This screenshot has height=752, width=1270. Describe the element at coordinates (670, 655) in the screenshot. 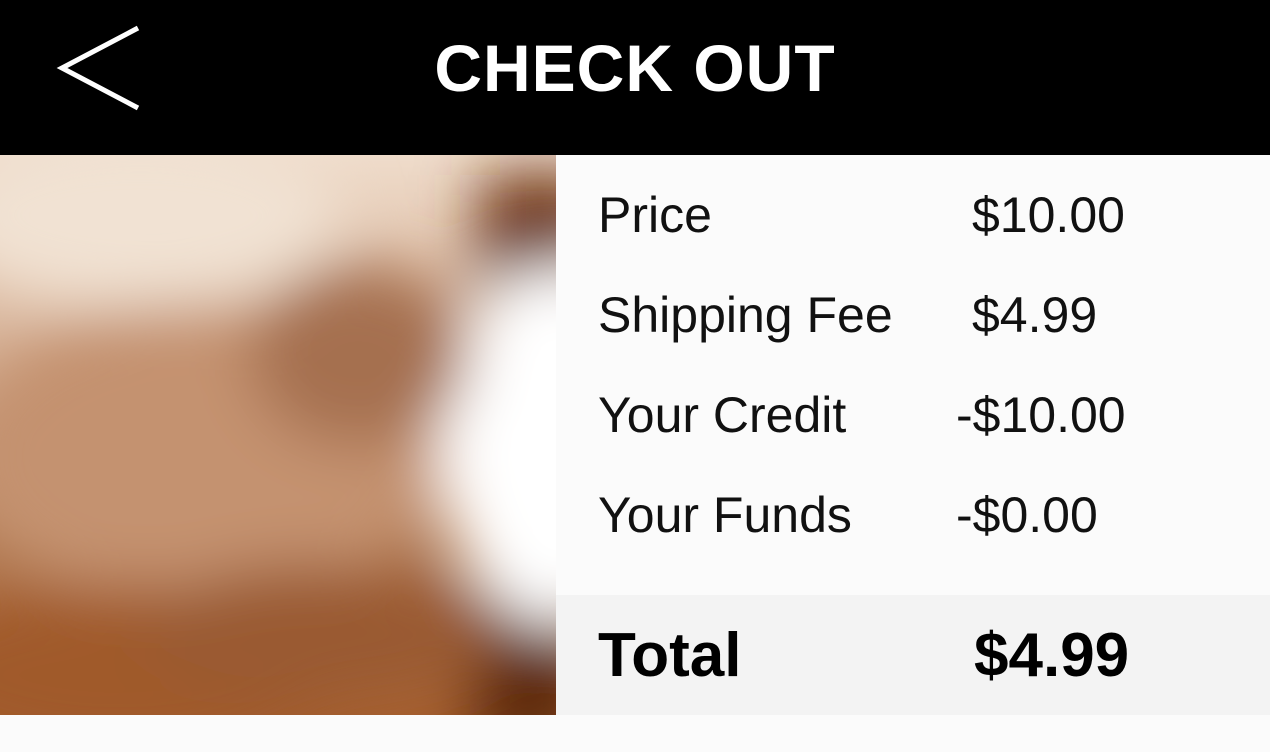

I see `total-label: Total` at that location.